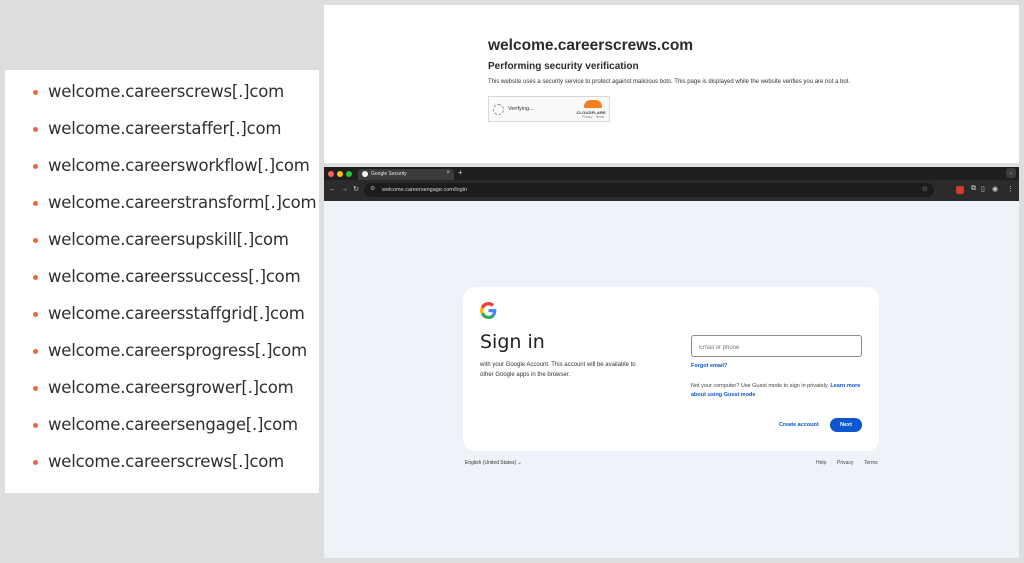  What do you see at coordinates (171, 387) in the screenshot?
I see `domain-text: welcome.careersgrower[.]com` at bounding box center [171, 387].